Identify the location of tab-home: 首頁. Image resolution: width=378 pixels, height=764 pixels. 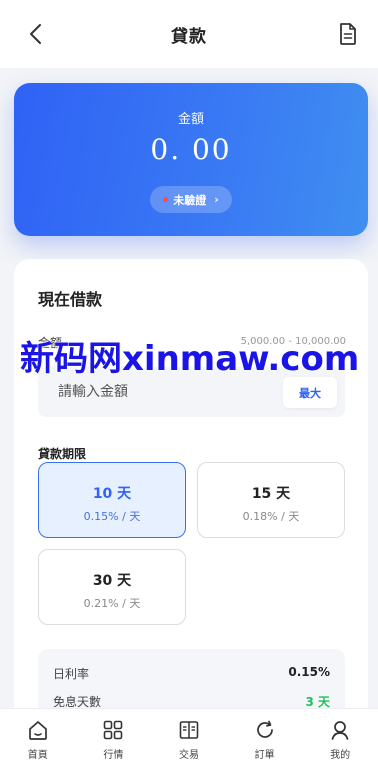
(38, 736).